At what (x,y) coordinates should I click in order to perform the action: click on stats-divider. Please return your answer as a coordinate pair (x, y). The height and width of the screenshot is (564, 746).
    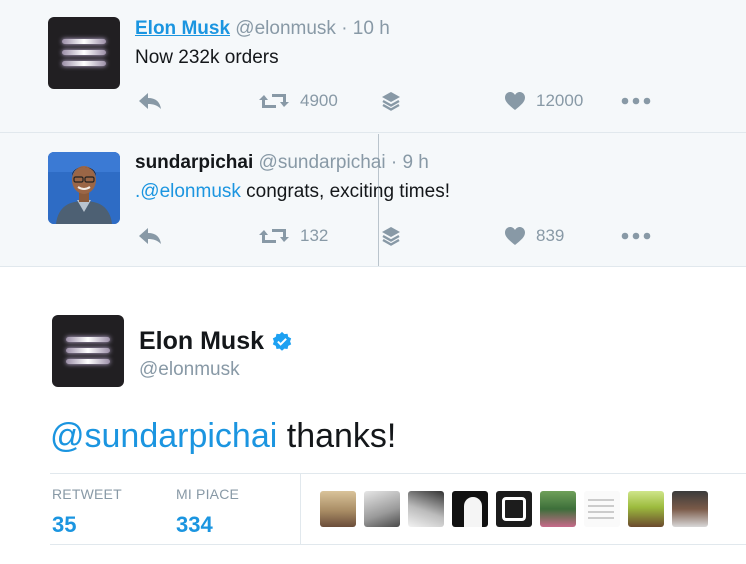
    Looking at the image, I should click on (300, 509).